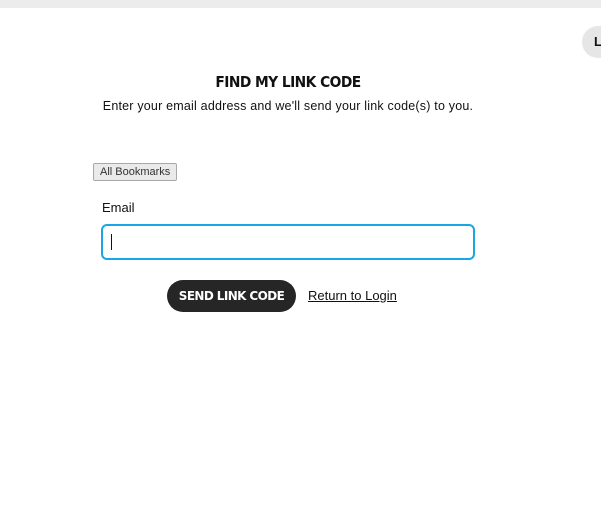 Image resolution: width=601 pixels, height=512 pixels. What do you see at coordinates (597, 41) in the screenshot?
I see `account-button-label: L` at bounding box center [597, 41].